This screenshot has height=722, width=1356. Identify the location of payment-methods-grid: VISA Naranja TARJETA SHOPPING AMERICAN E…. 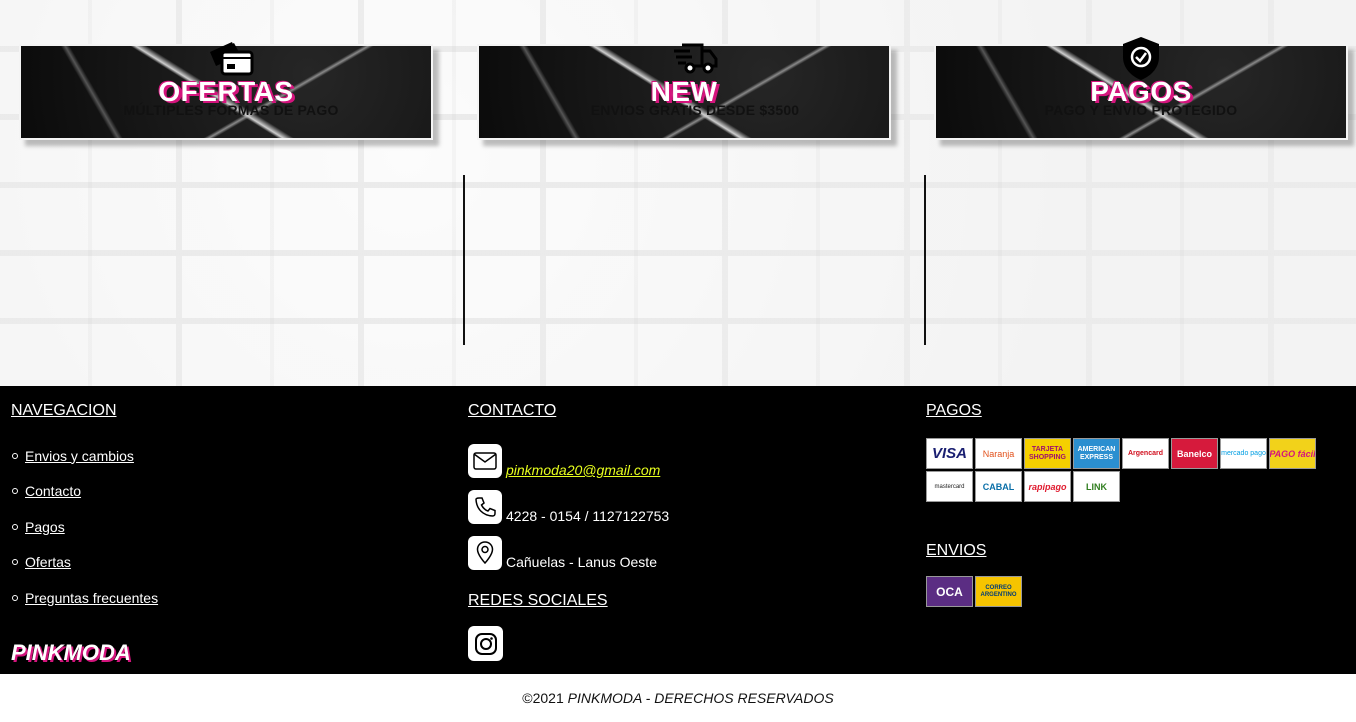
(1136, 470).